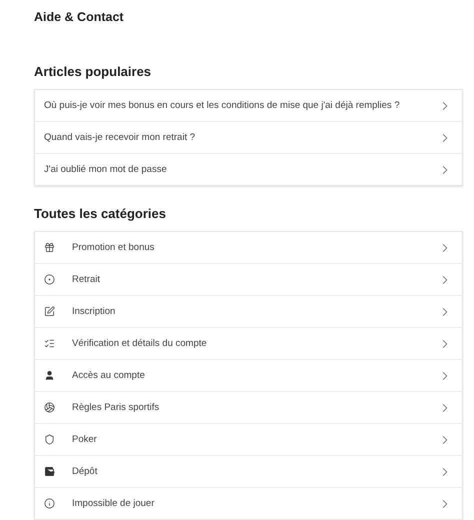 The image size is (474, 520). Describe the element at coordinates (248, 279) in the screenshot. I see `category-link: Retrait` at that location.